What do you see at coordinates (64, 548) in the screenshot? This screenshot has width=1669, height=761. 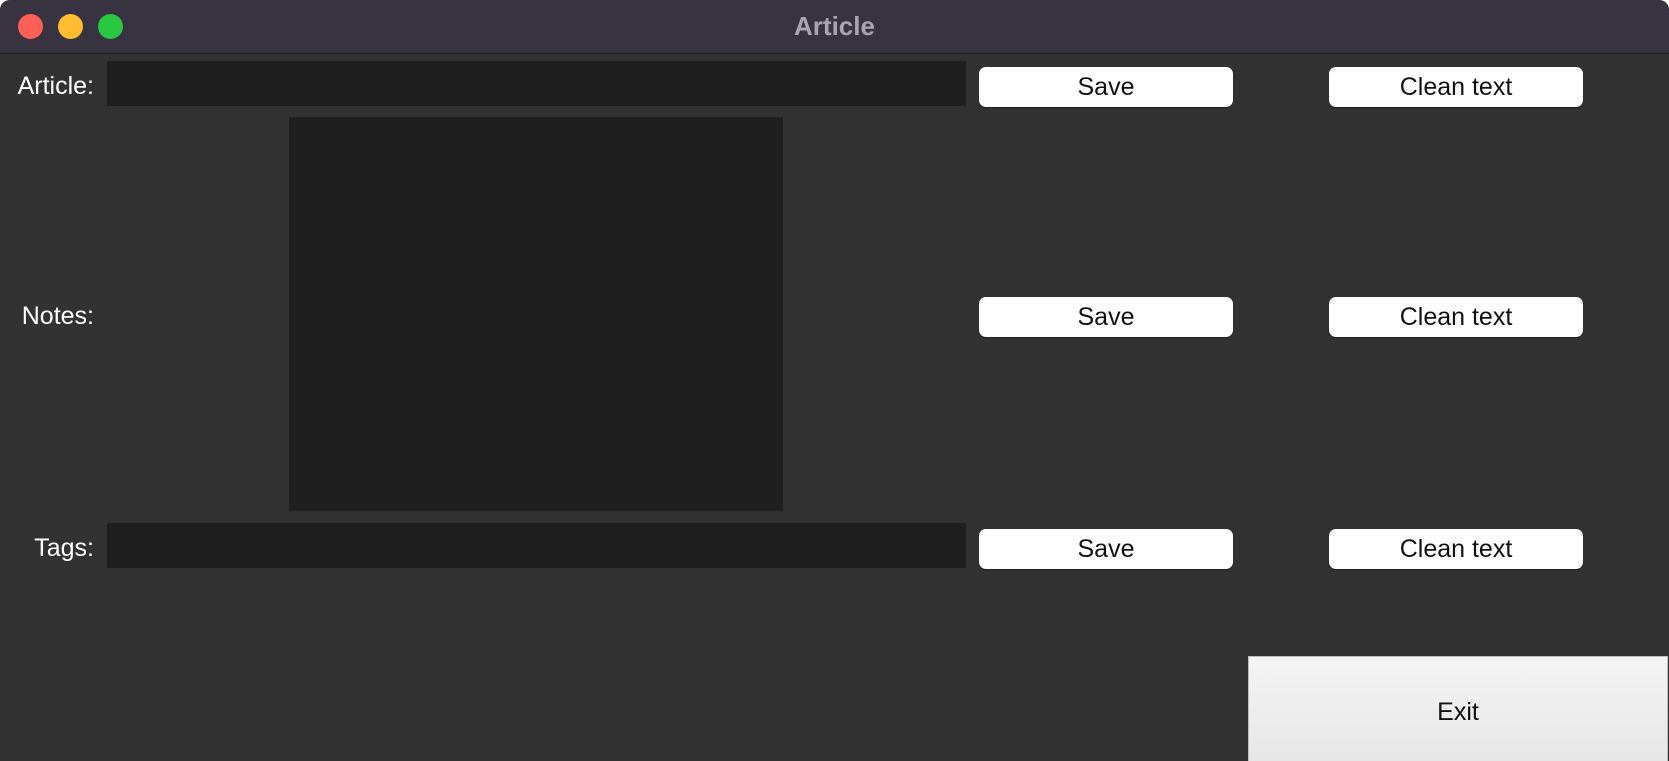 I see `tags-label: Tags:` at bounding box center [64, 548].